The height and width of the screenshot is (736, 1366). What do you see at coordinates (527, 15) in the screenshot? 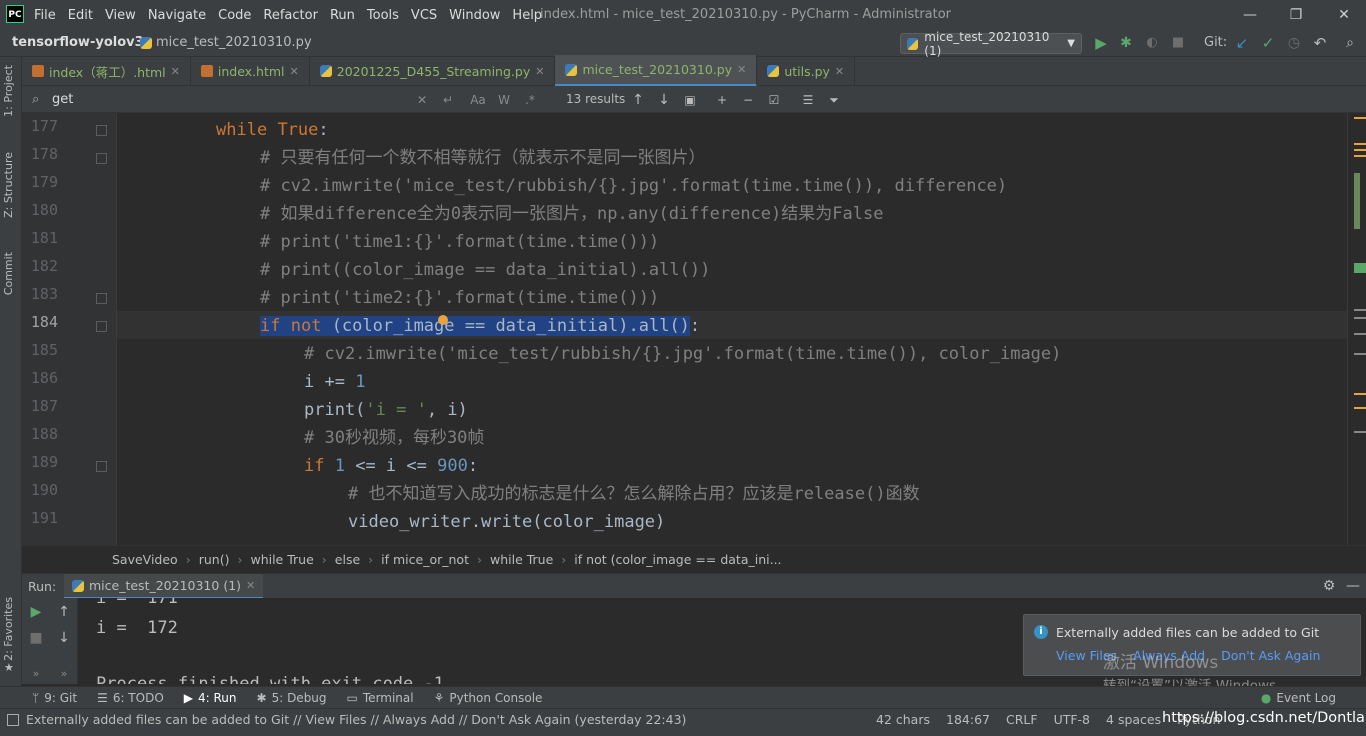
I see `menu-help: Help` at bounding box center [527, 15].